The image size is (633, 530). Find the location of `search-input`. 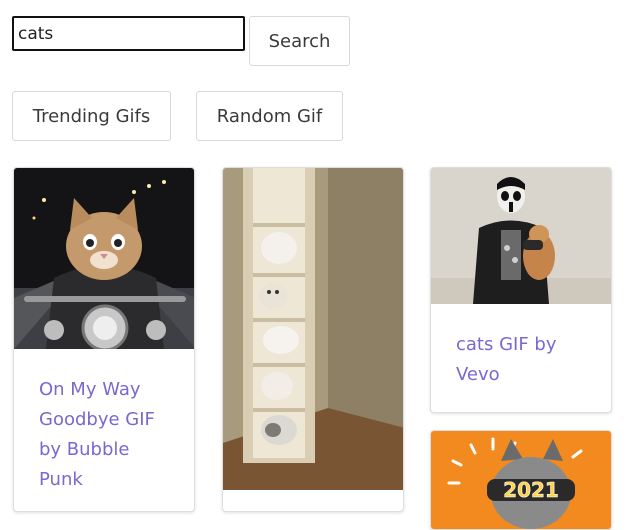

search-input is located at coordinates (128, 33).